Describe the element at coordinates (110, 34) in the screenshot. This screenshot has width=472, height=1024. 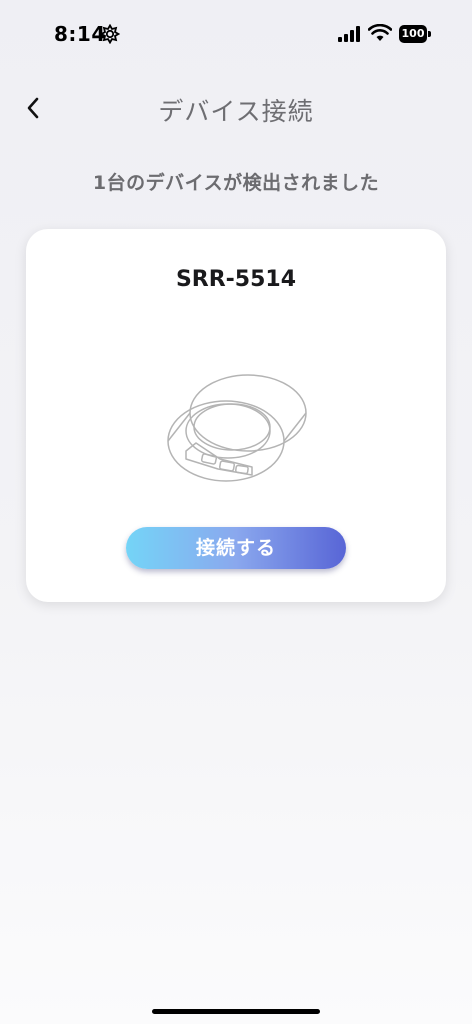
I see `focus-icon` at that location.